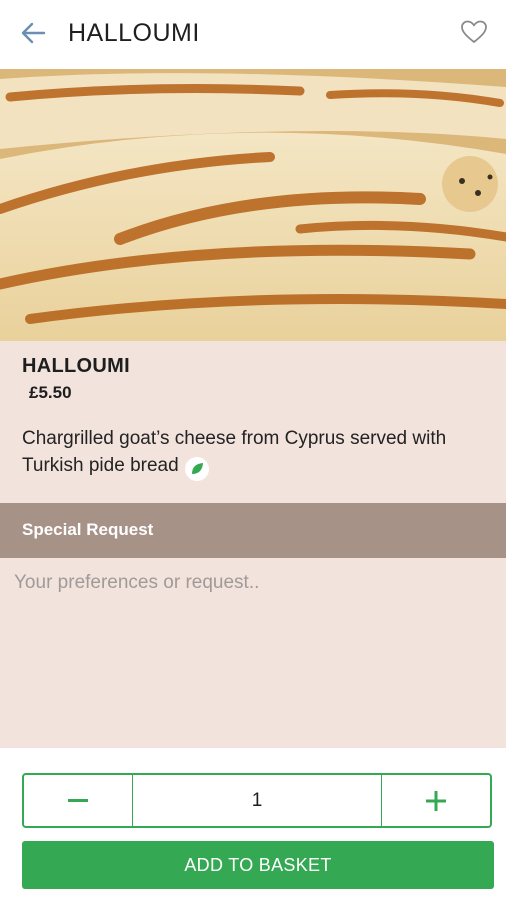 Image resolution: width=506 pixels, height=900 pixels. I want to click on minus-icon, so click(78, 800).